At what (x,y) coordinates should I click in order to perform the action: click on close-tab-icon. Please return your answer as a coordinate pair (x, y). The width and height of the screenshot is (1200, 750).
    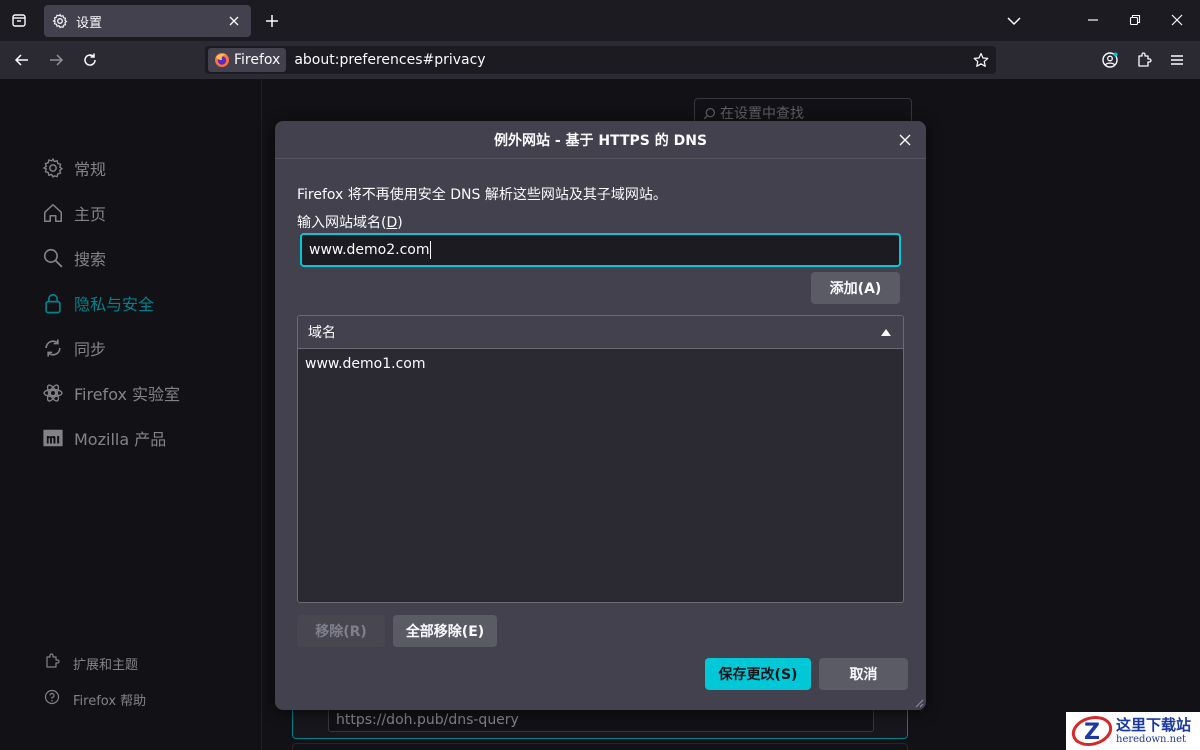
    Looking at the image, I should click on (234, 21).